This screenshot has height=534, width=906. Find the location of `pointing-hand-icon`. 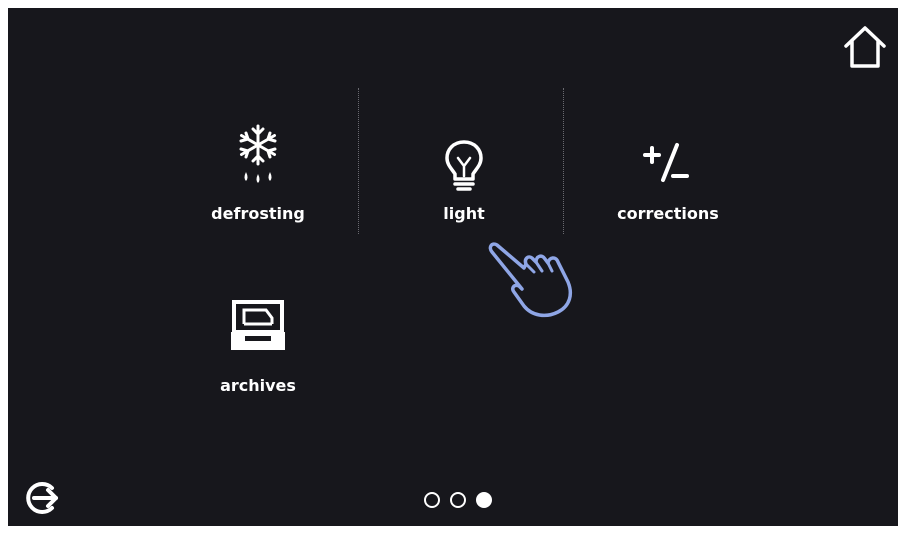

pointing-hand-icon is located at coordinates (530, 280).